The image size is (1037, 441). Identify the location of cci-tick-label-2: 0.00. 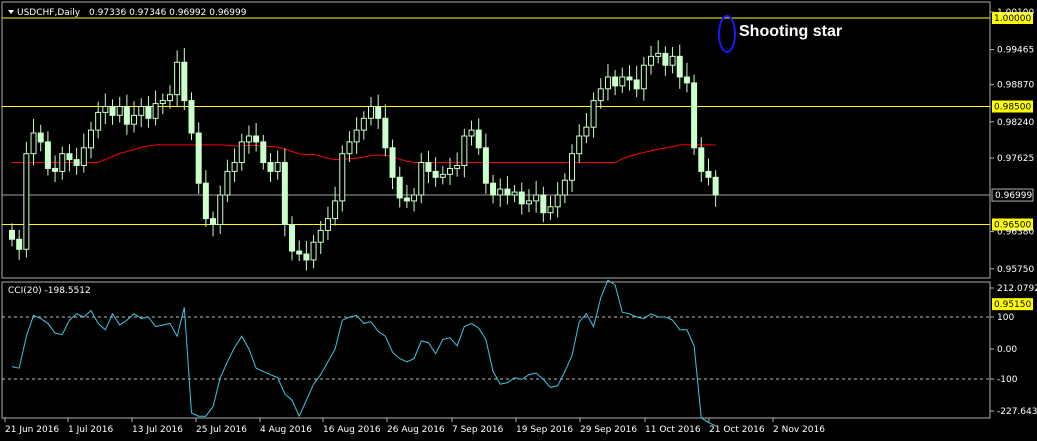
(1007, 350).